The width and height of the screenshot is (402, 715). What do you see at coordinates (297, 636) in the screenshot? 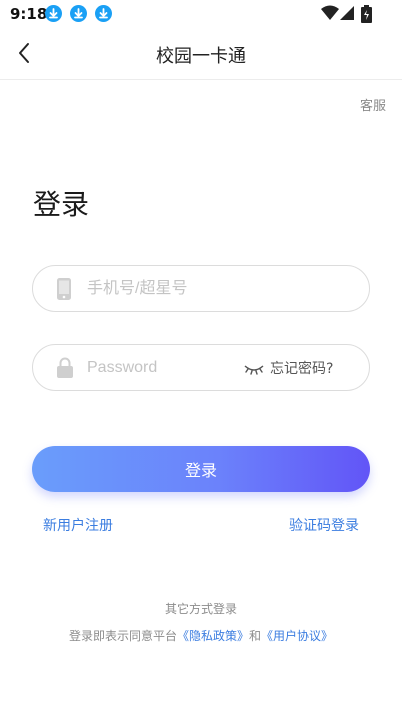
I see `user-agreement-link: 《用户协议》` at bounding box center [297, 636].